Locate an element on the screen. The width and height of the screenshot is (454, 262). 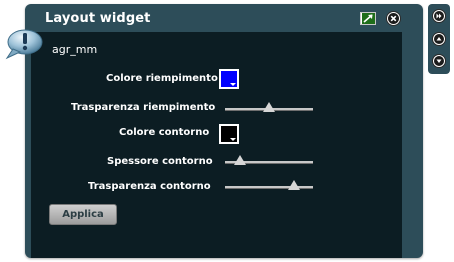
triangle-down-icon is located at coordinates (439, 61).